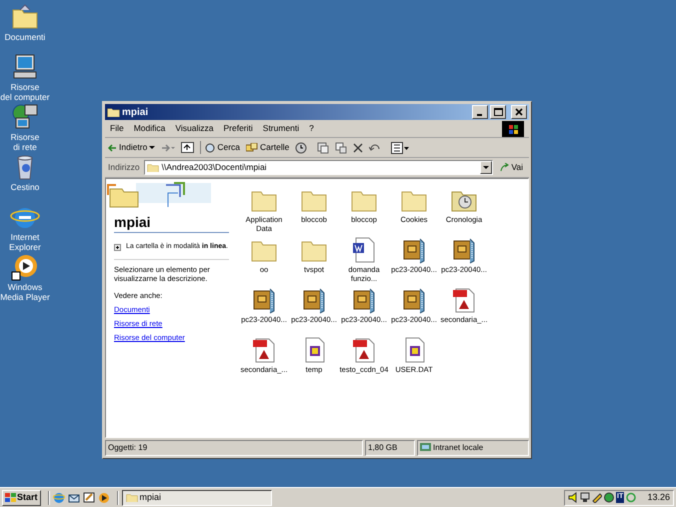 This screenshot has width=676, height=507. I want to click on network-icon, so click(585, 497).